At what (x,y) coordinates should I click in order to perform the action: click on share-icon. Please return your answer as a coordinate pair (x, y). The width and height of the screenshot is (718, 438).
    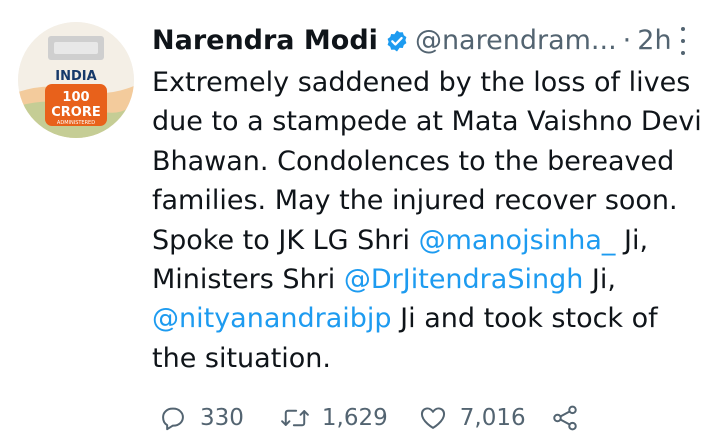
    Looking at the image, I should click on (565, 418).